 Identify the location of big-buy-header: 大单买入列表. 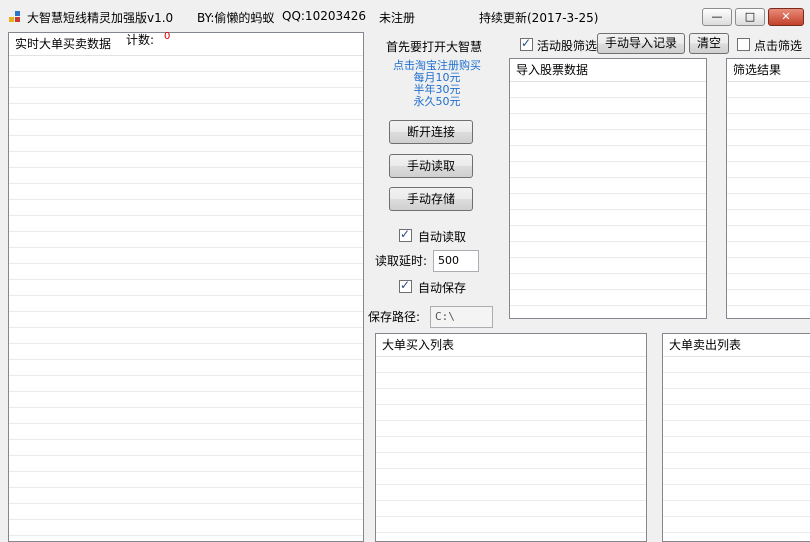
(511, 345).